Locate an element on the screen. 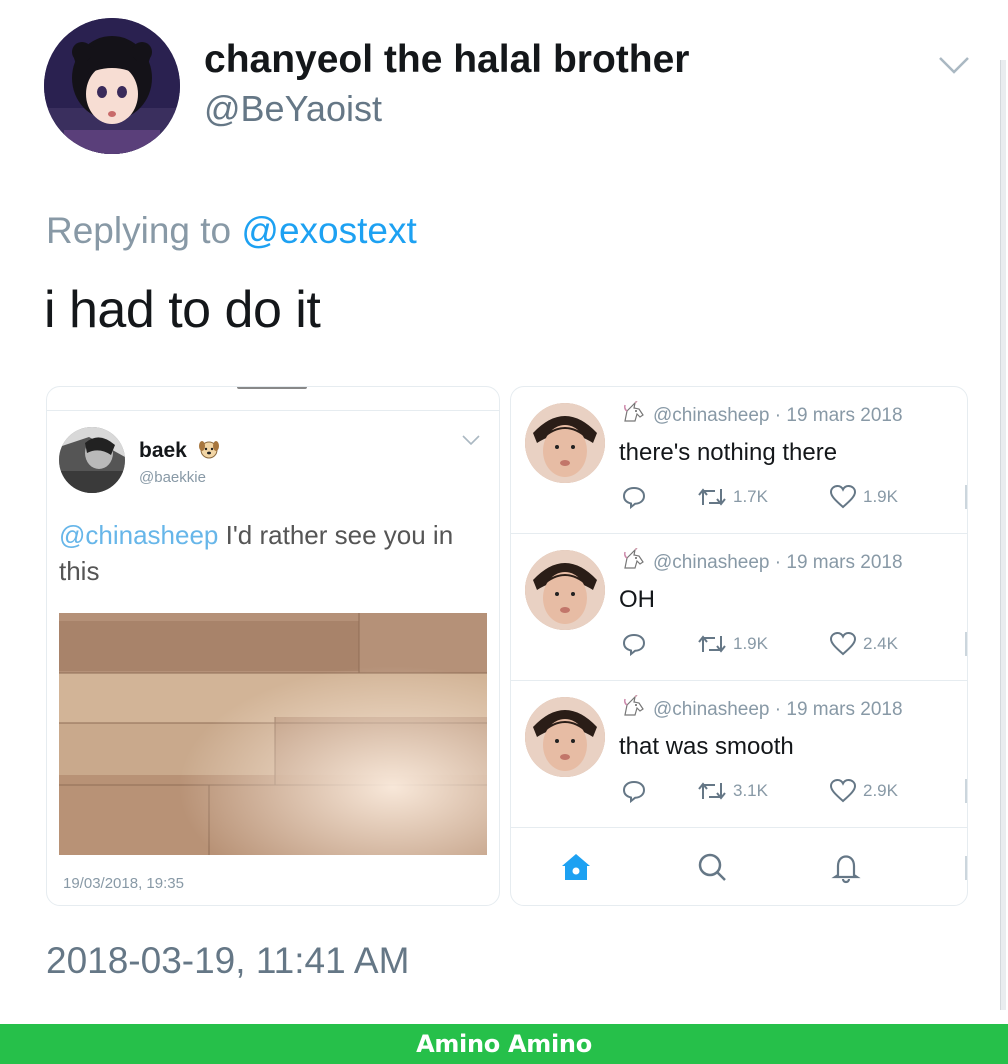 The height and width of the screenshot is (1064, 1008). like-action: 2.4K is located at coordinates (863, 644).